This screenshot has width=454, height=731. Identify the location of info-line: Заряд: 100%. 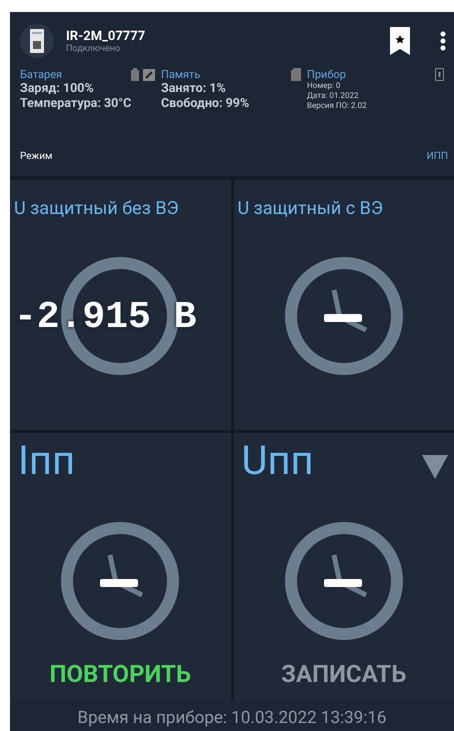
(57, 88).